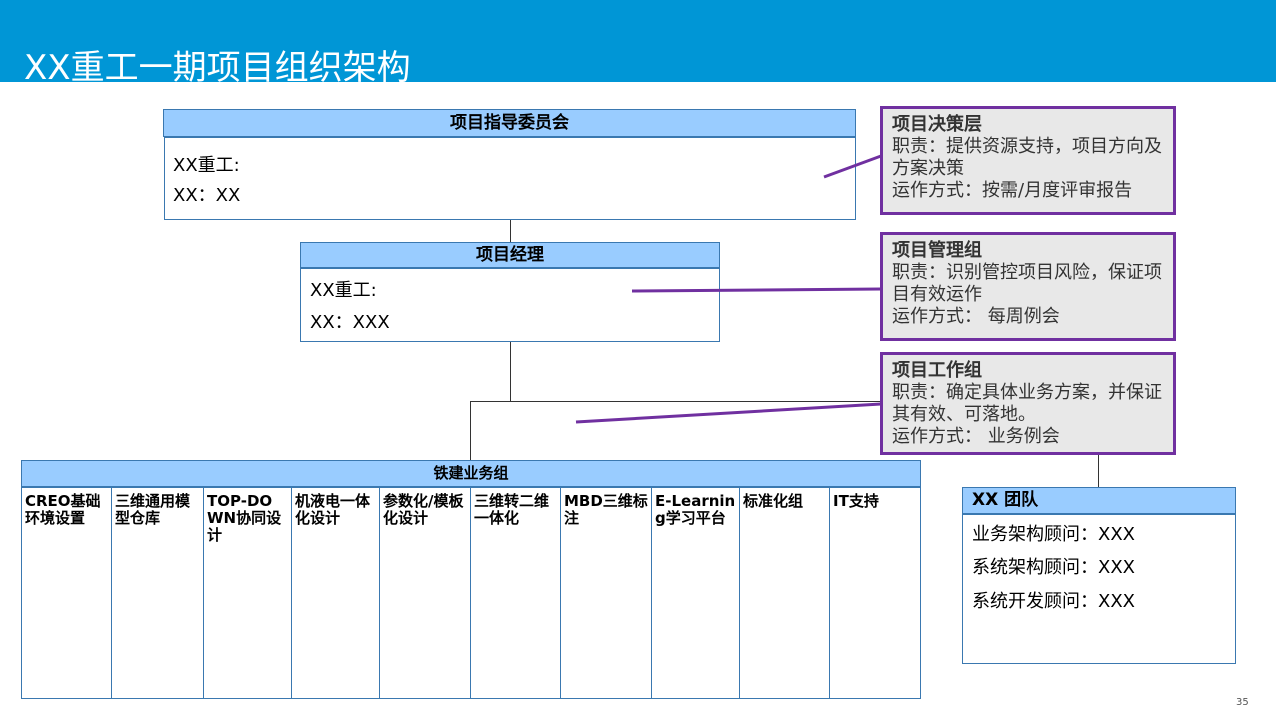  Describe the element at coordinates (1242, 702) in the screenshot. I see `page-number: 35` at that location.